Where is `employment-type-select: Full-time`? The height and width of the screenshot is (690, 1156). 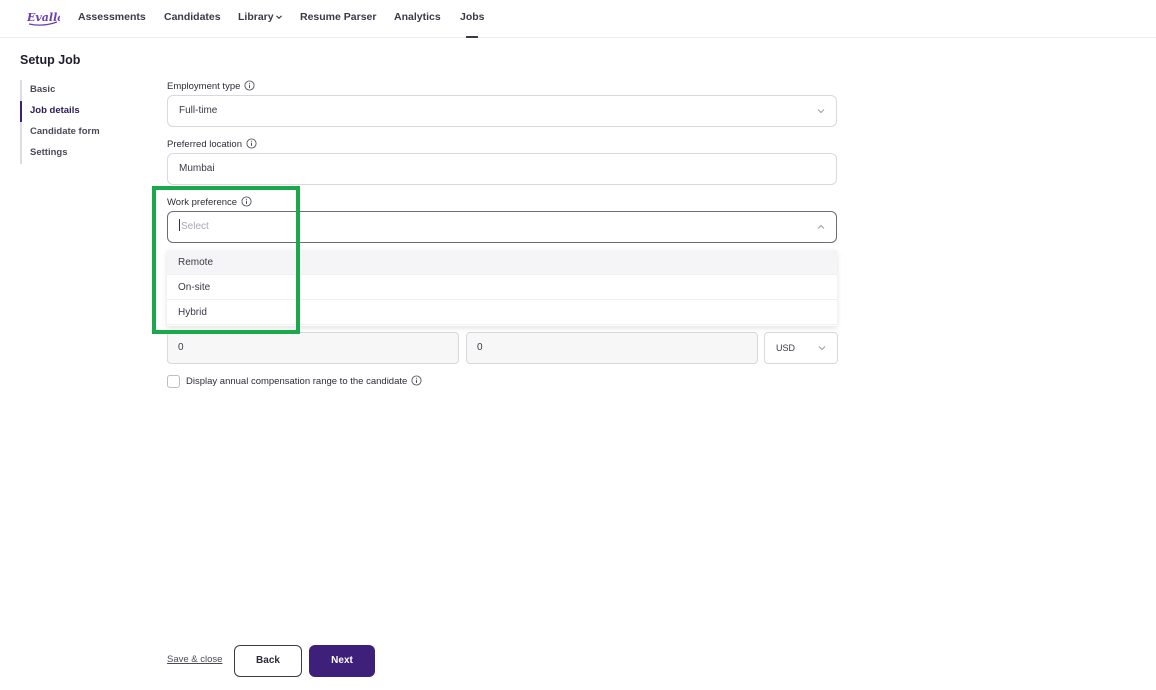
employment-type-select: Full-time is located at coordinates (502, 111).